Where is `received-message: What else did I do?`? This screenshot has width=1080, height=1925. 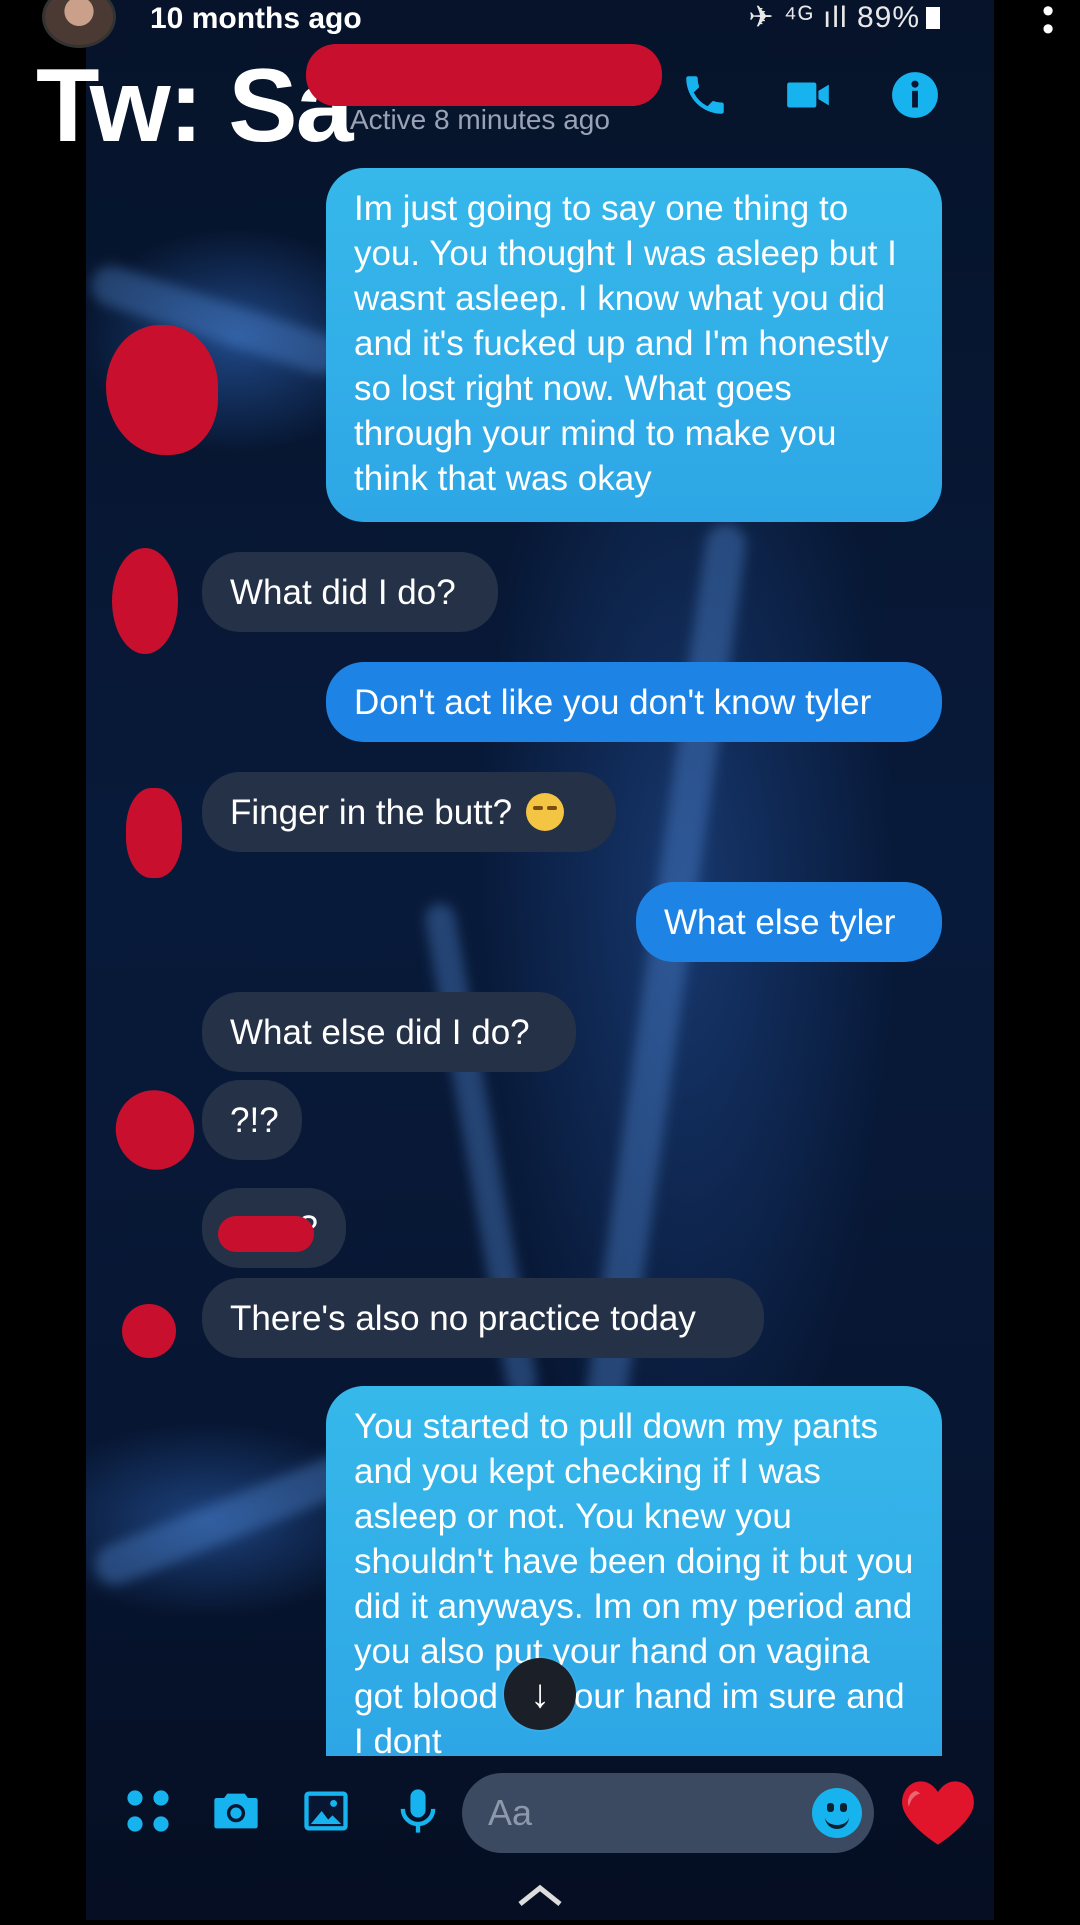 received-message: What else did I do? is located at coordinates (389, 1032).